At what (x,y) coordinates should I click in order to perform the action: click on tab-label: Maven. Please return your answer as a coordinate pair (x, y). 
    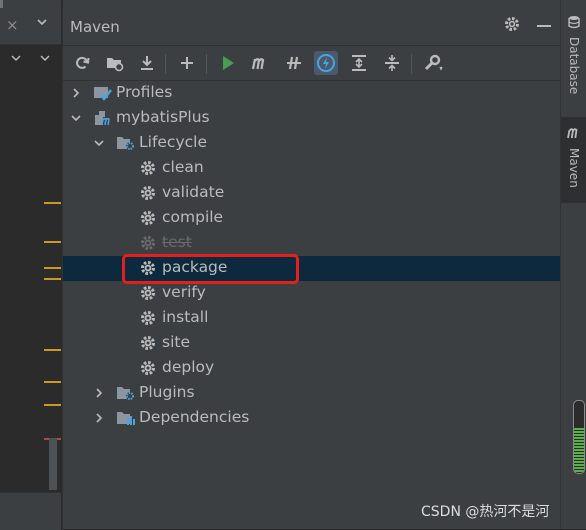
    Looking at the image, I should click on (574, 168).